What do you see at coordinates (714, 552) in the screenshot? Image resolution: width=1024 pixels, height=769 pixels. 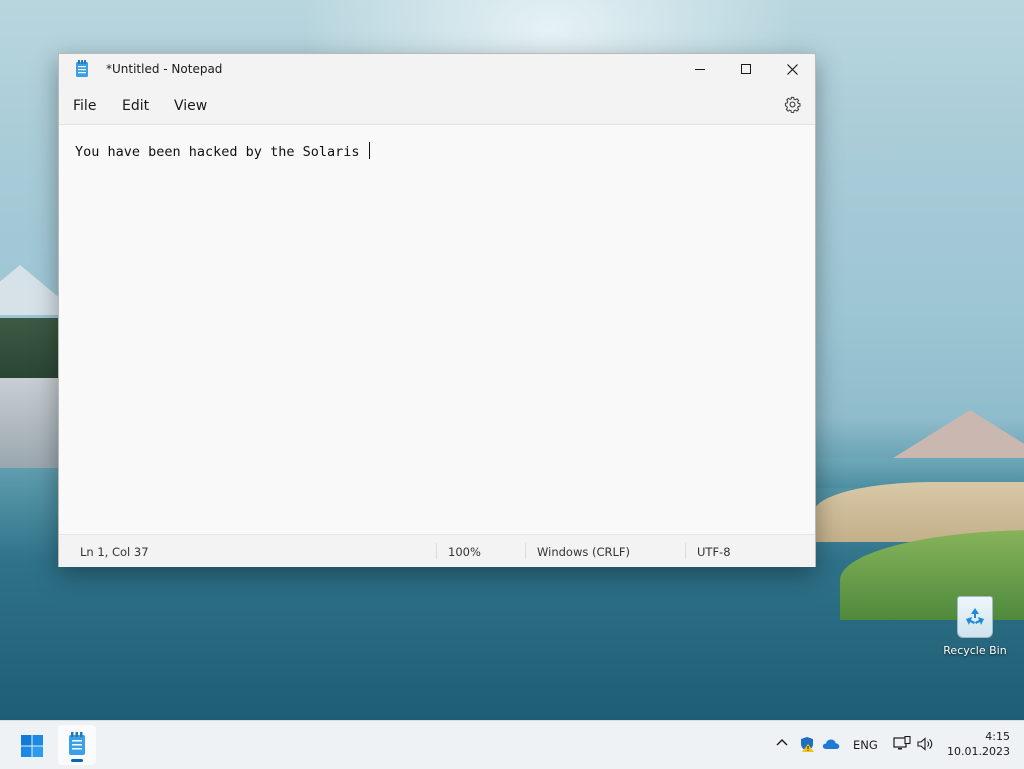 I see `status-encoding: UTF-8` at bounding box center [714, 552].